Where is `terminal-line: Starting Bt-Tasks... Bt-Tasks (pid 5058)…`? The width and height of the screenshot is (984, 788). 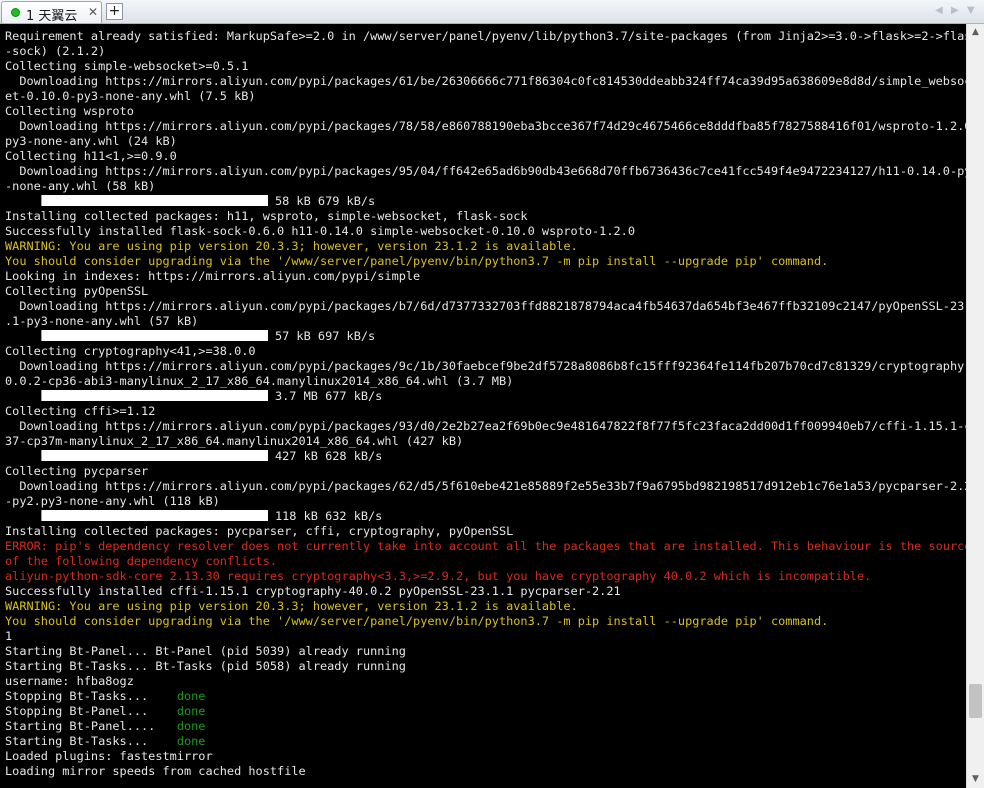
terminal-line: Starting Bt-Tasks... Bt-Tasks (pid 5058)… is located at coordinates (205, 666).